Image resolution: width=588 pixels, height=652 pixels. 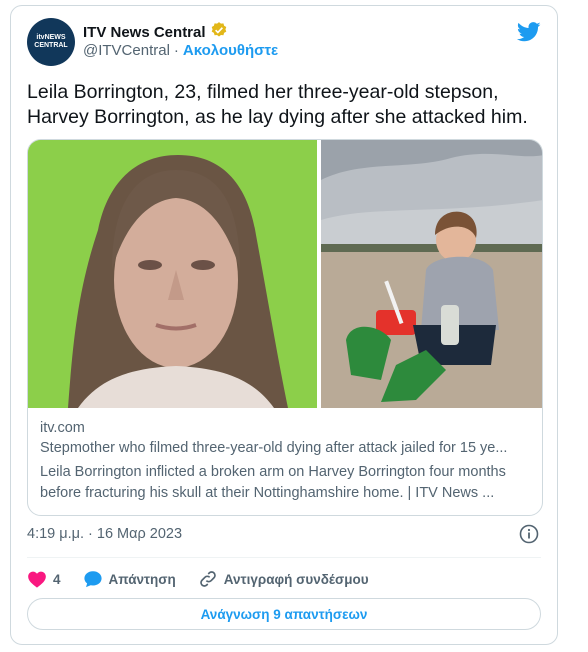 What do you see at coordinates (93, 579) in the screenshot?
I see `reply-bubble-icon` at bounding box center [93, 579].